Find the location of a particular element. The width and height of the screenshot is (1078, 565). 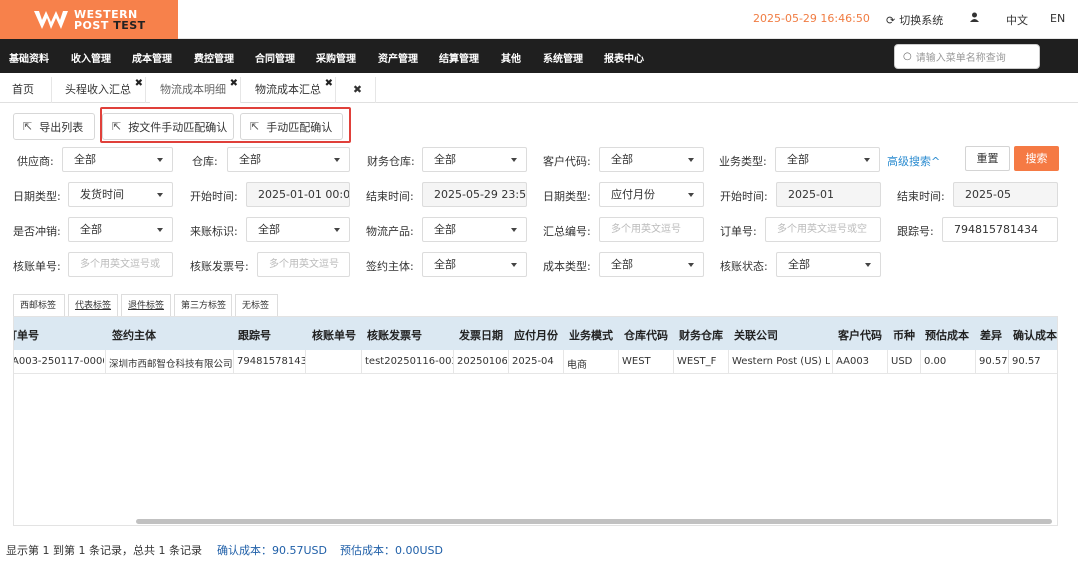

col-payable-month: 应付月份 is located at coordinates (536, 335).